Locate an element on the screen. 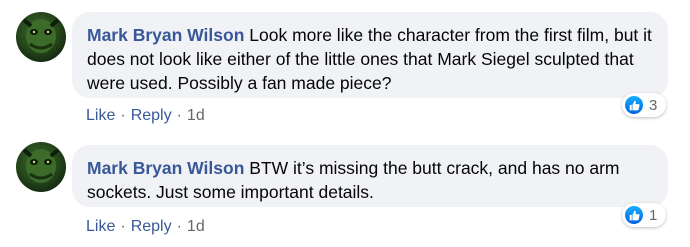 The width and height of the screenshot is (690, 247). reaction-count: 3 is located at coordinates (653, 105).